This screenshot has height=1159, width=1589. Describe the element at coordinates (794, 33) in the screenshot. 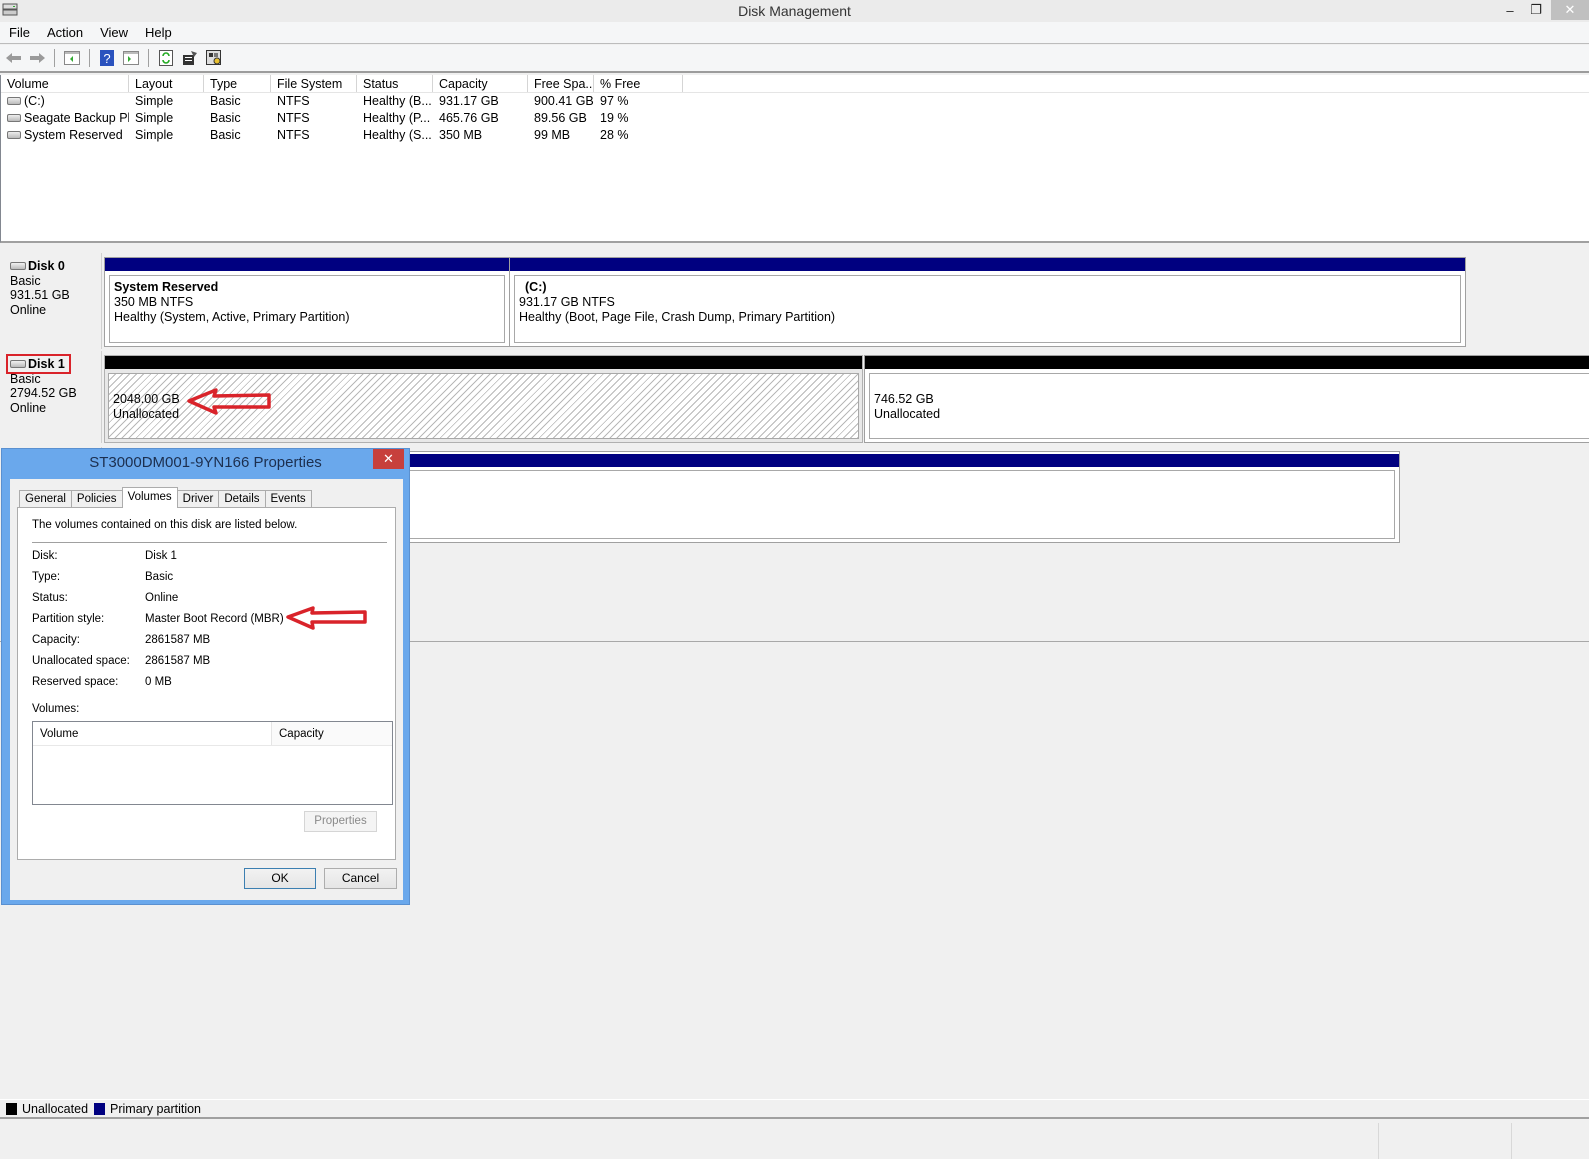

I see `menu-bar: File Action View Help` at that location.